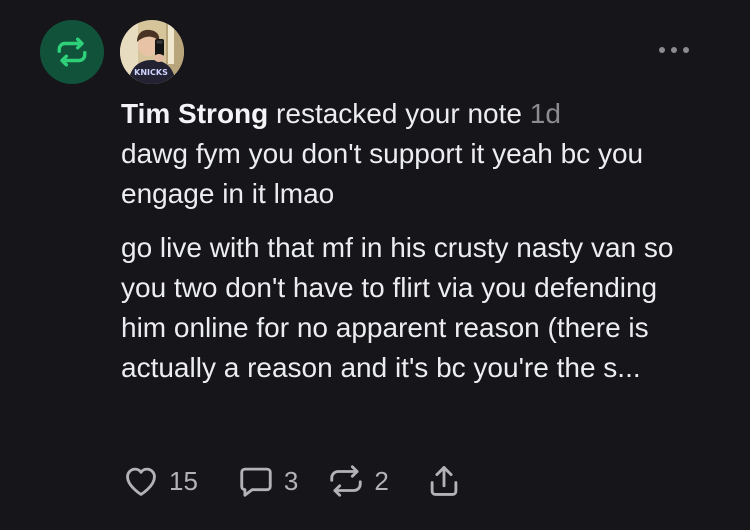  I want to click on more-options-button, so click(674, 50).